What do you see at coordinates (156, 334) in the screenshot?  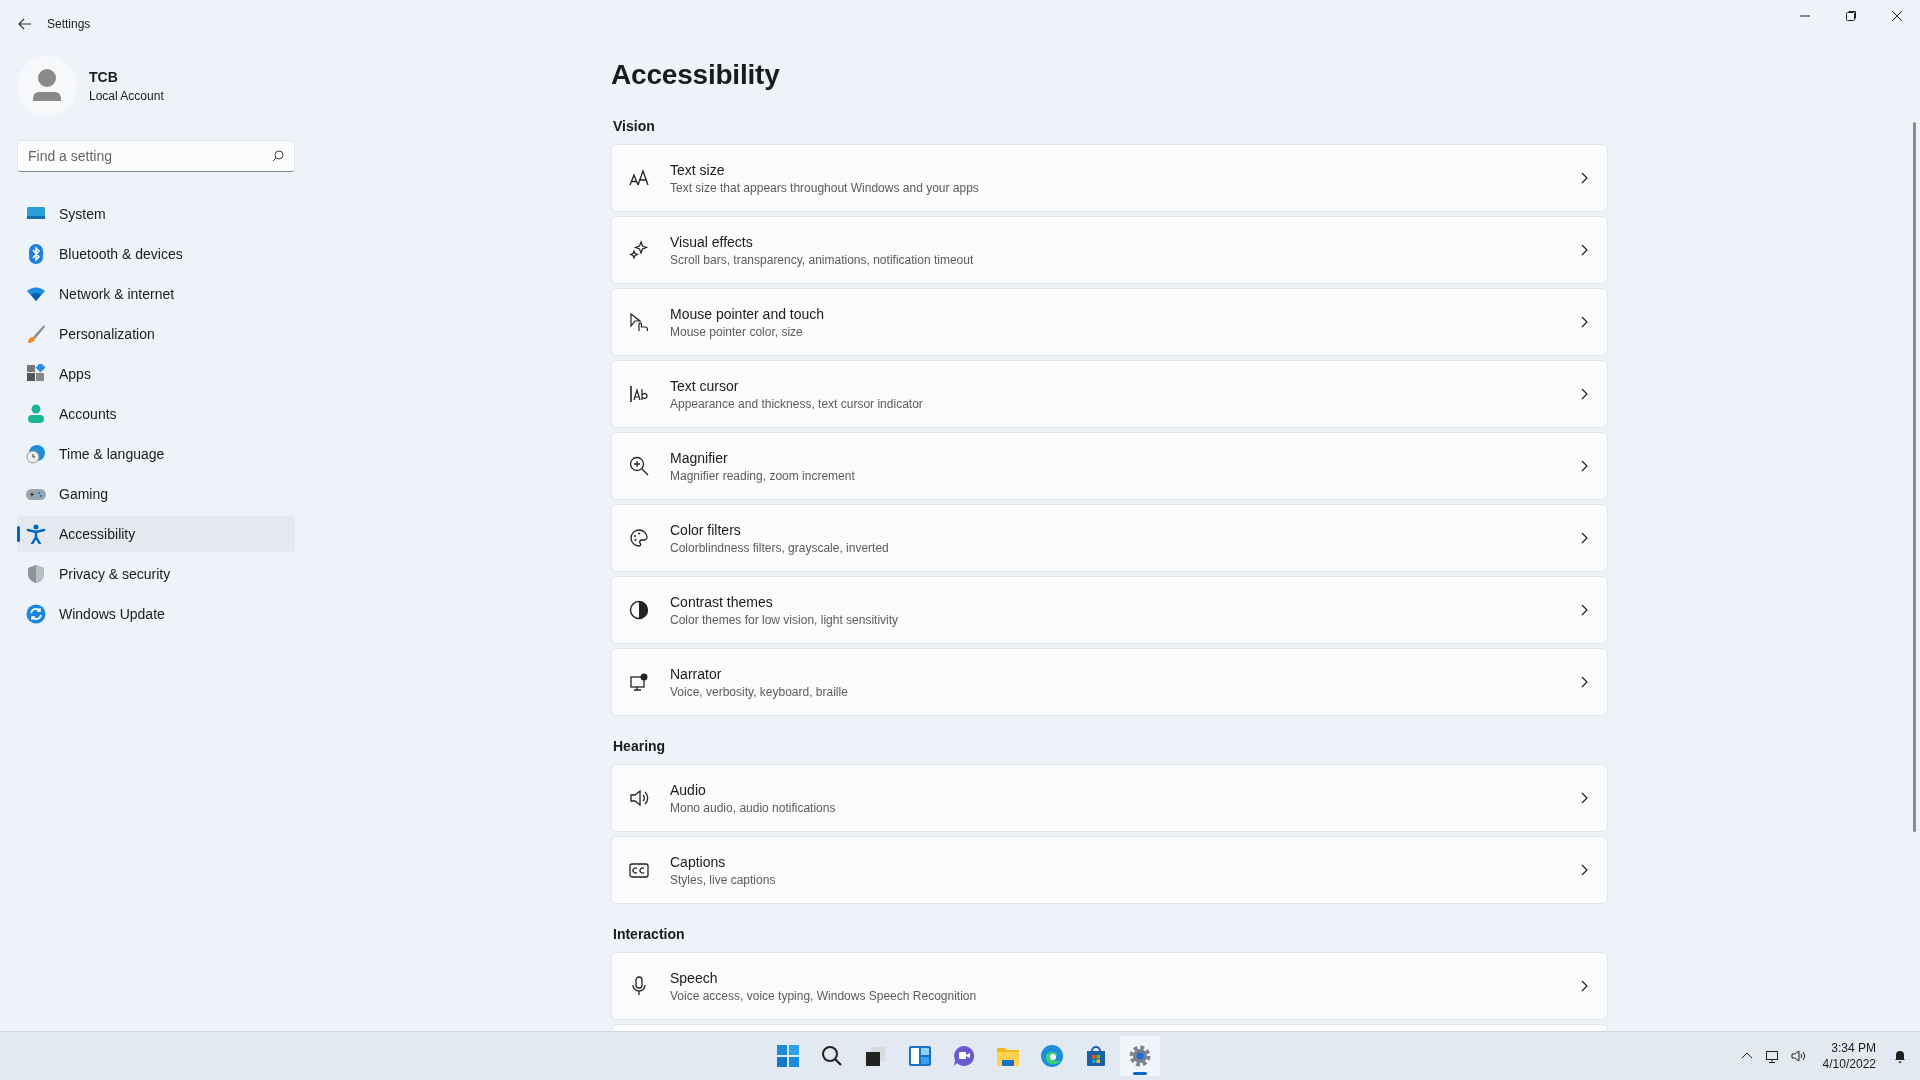 I see `nav-item: Personalization` at bounding box center [156, 334].